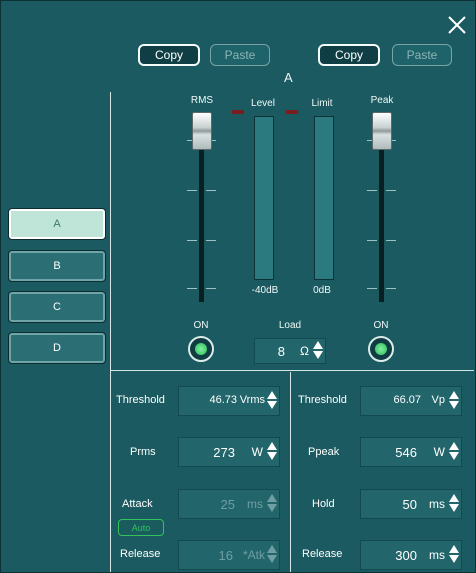 This screenshot has height=573, width=476. Describe the element at coordinates (141, 527) in the screenshot. I see `auto-attack-button: Auto` at that location.